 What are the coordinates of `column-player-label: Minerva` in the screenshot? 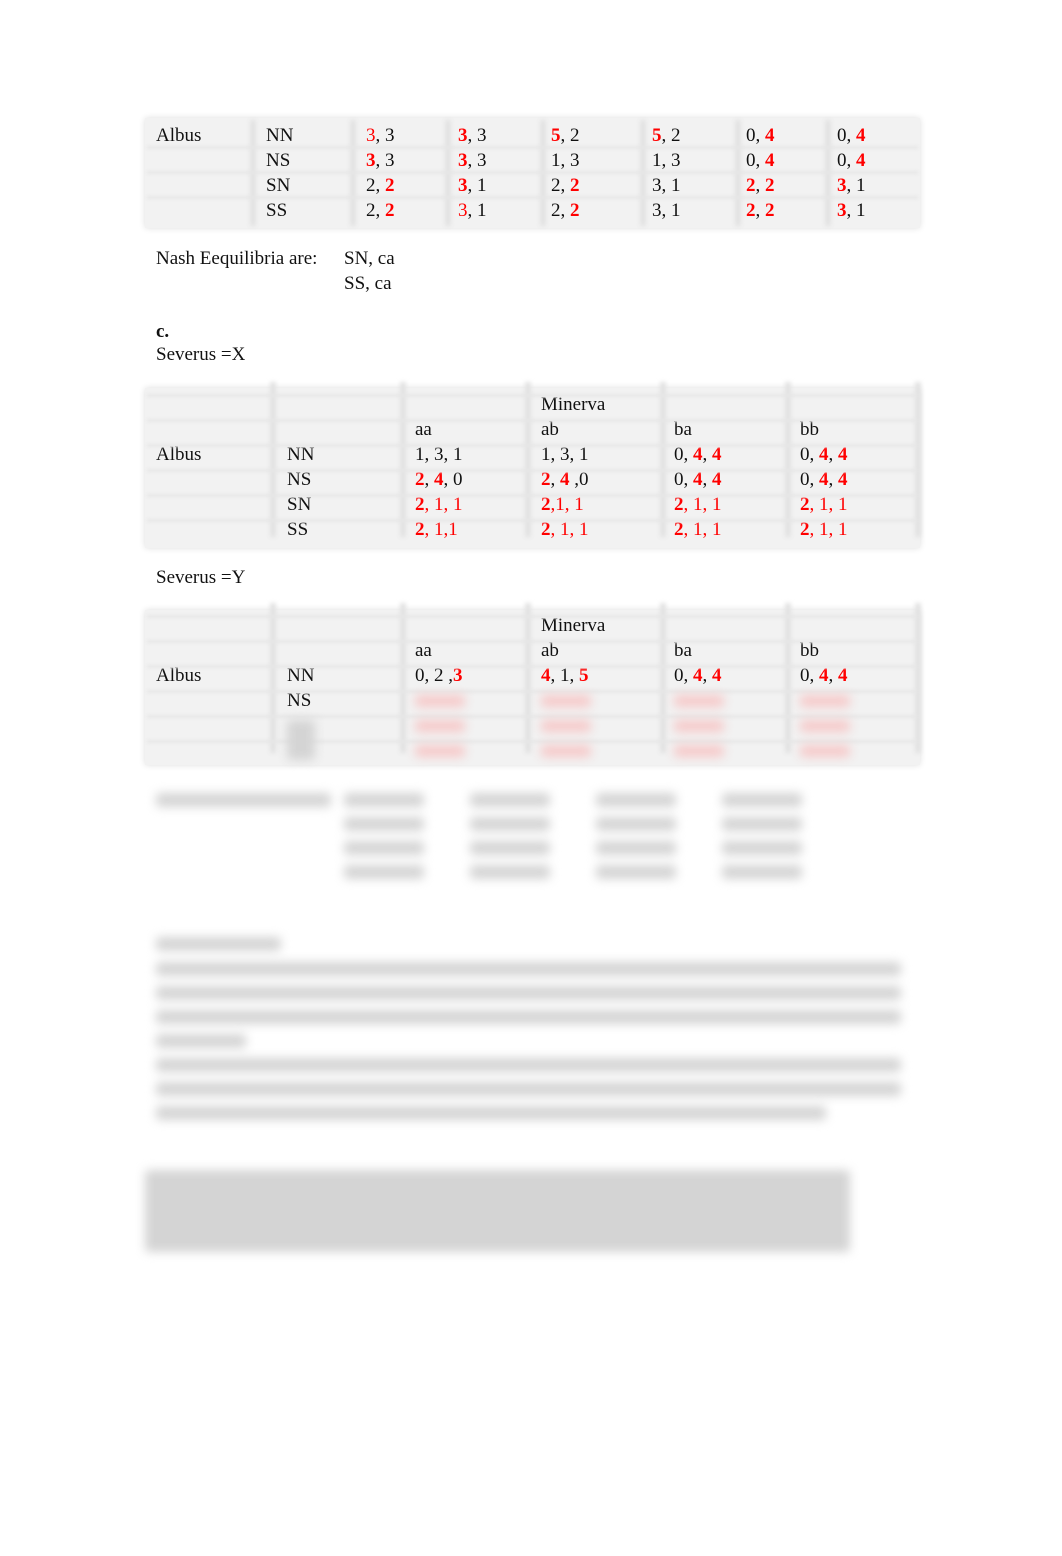 It's located at (573, 404).